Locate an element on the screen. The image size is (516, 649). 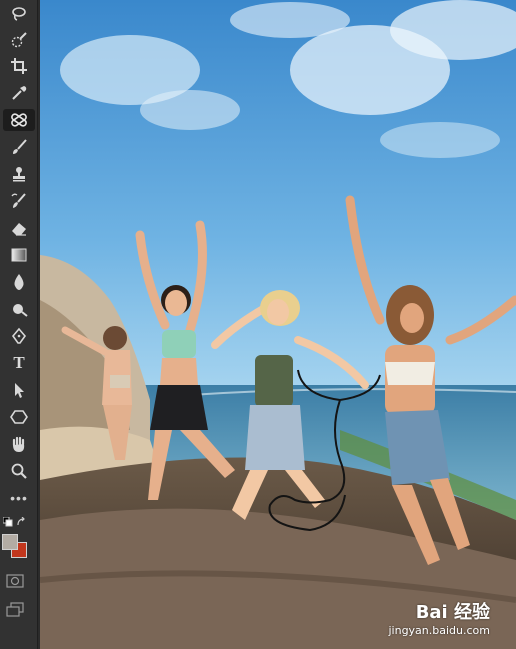
clone-stamp-tool is located at coordinates (19, 174).